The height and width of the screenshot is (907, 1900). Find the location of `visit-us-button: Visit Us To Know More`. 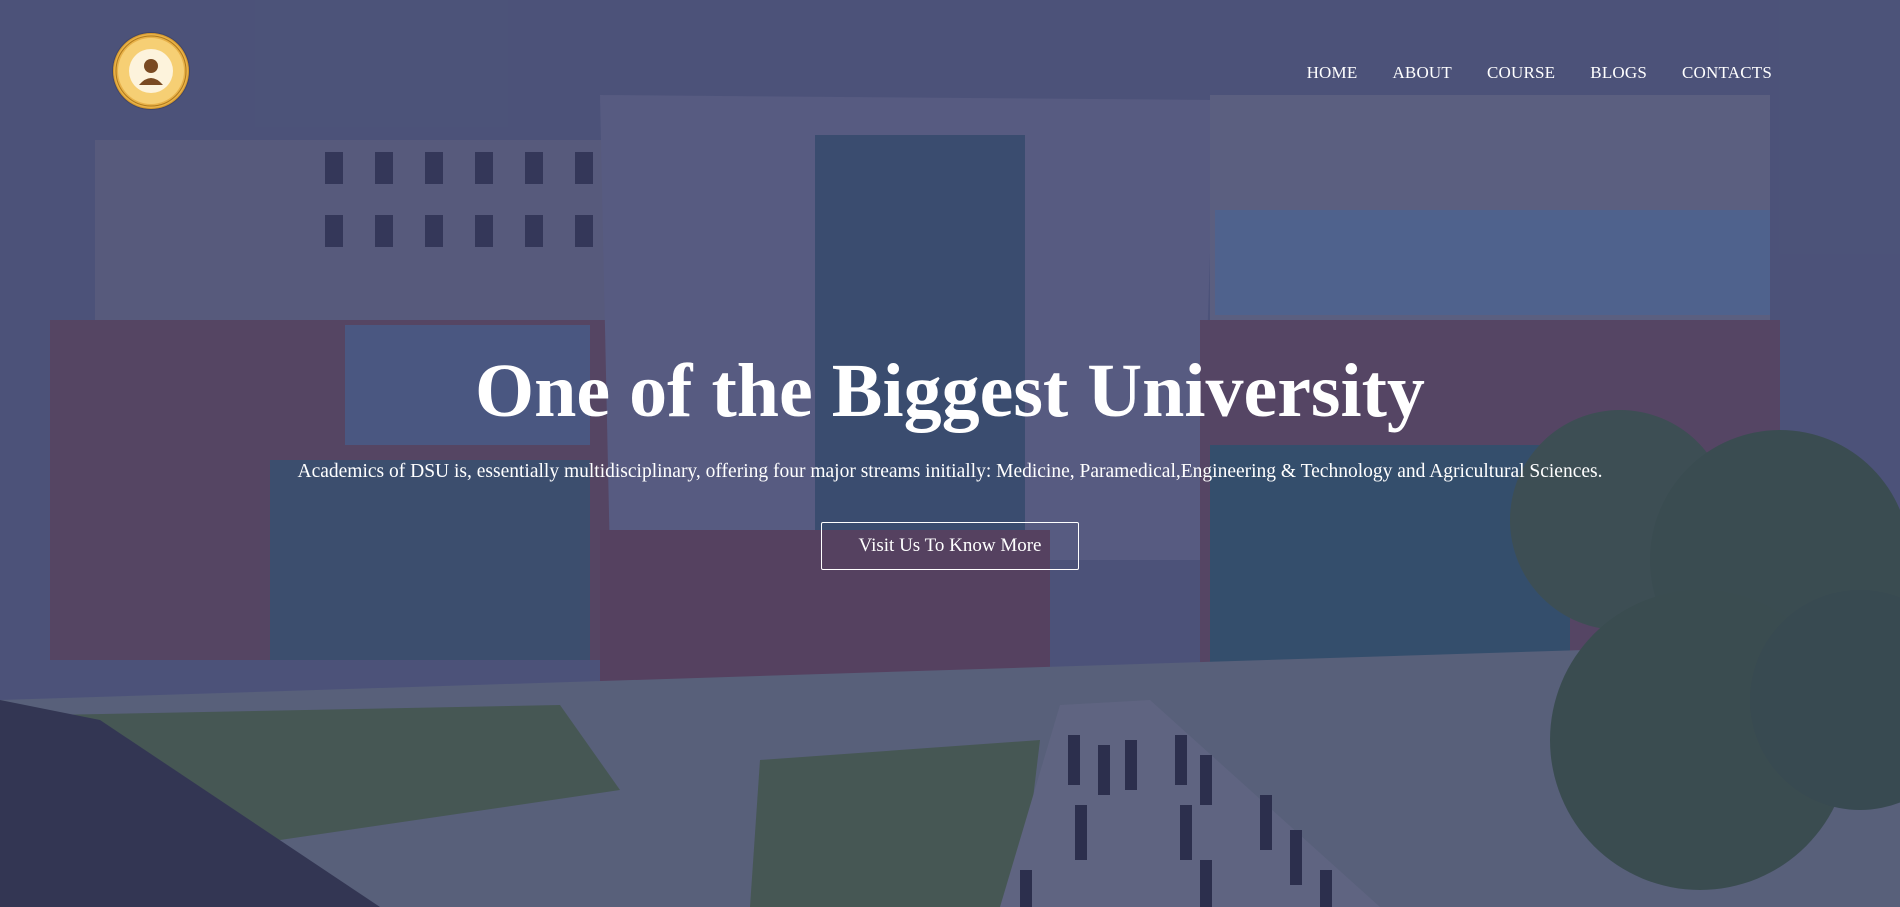

visit-us-button: Visit Us To Know More is located at coordinates (950, 546).